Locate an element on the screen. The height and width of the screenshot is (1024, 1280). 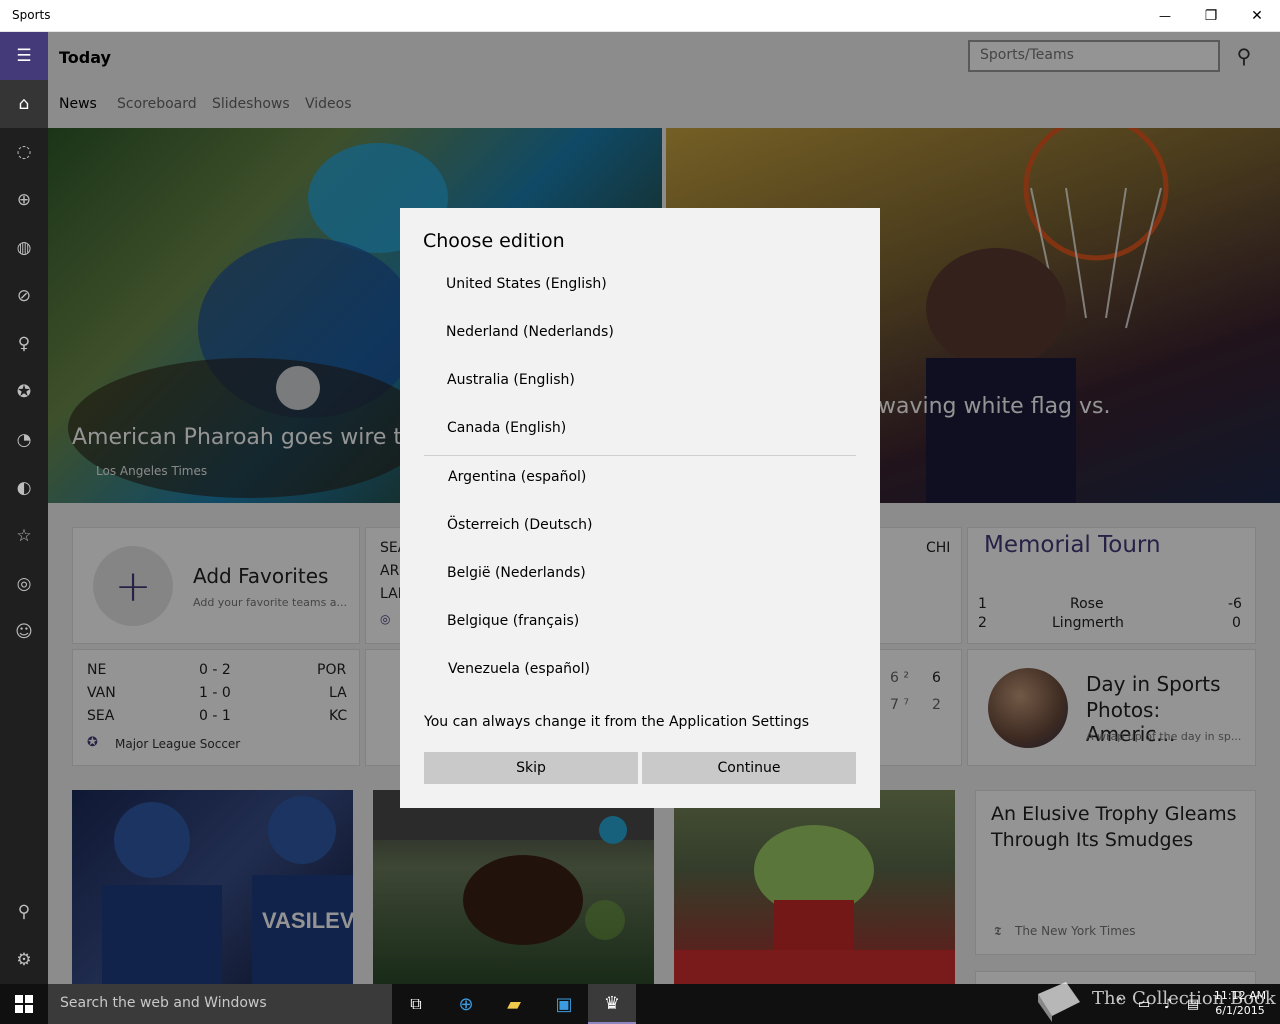
sports-taskbar-button: ♛ is located at coordinates (612, 1004).